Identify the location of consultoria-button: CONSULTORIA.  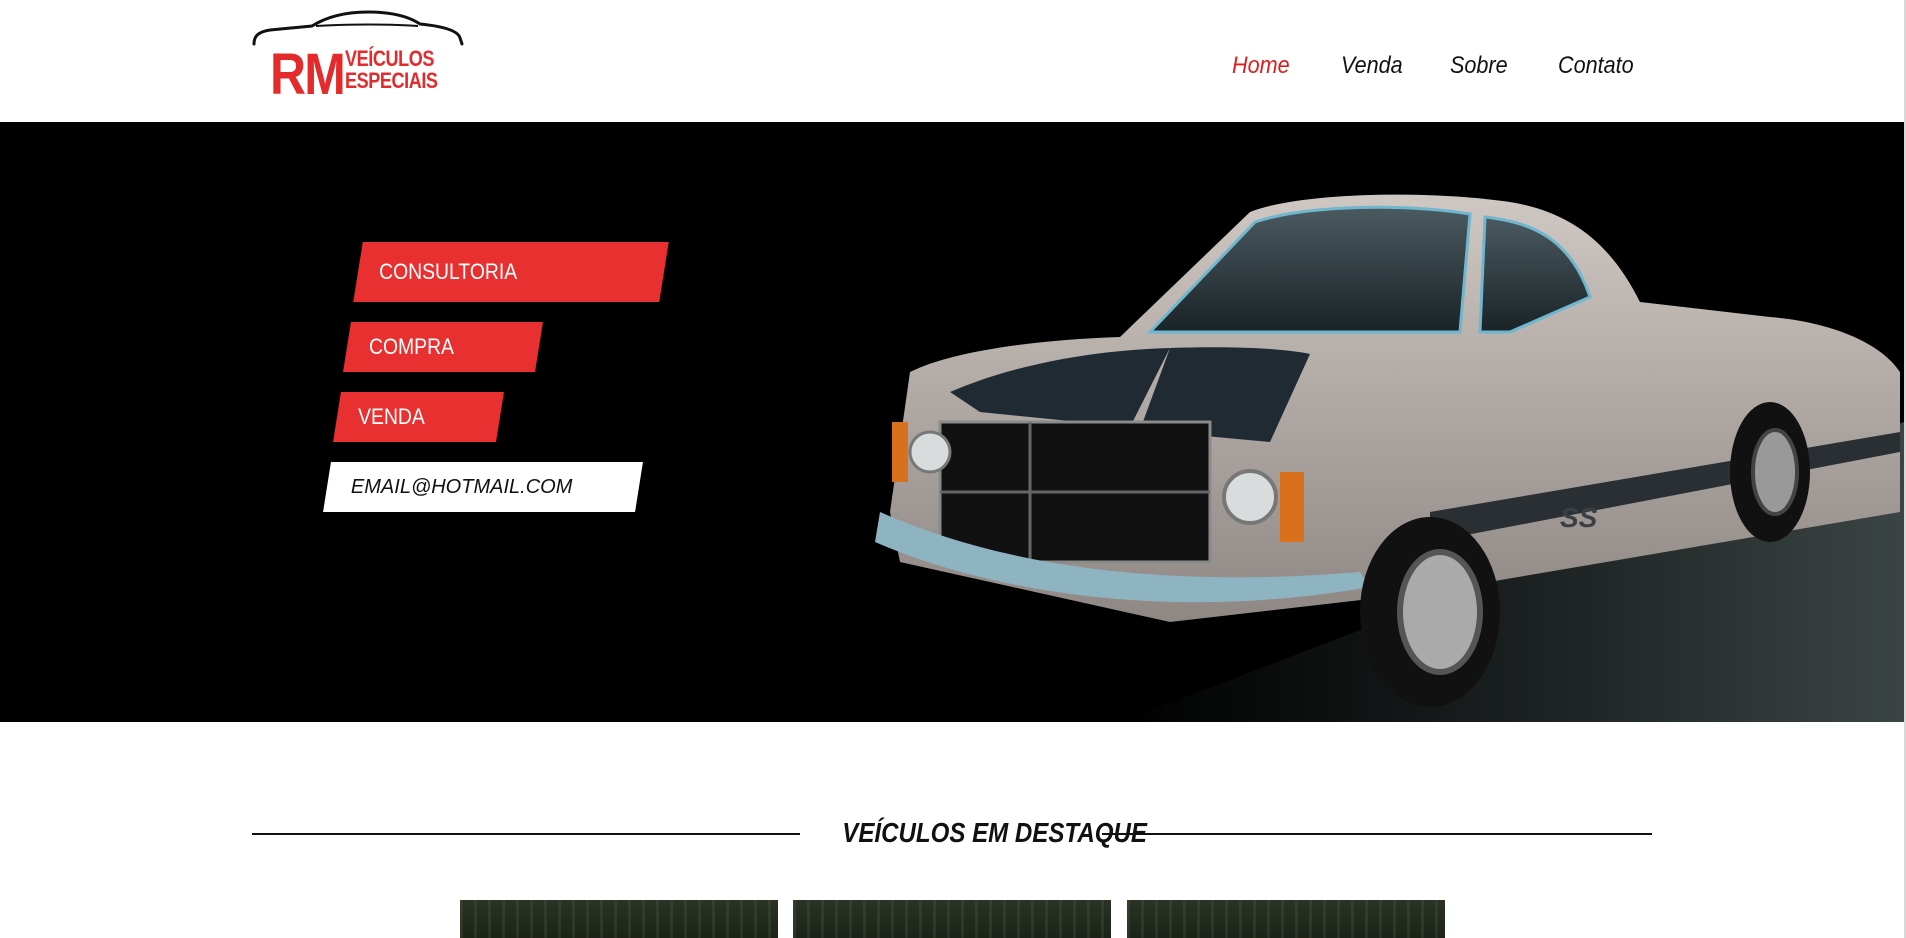
(511, 272).